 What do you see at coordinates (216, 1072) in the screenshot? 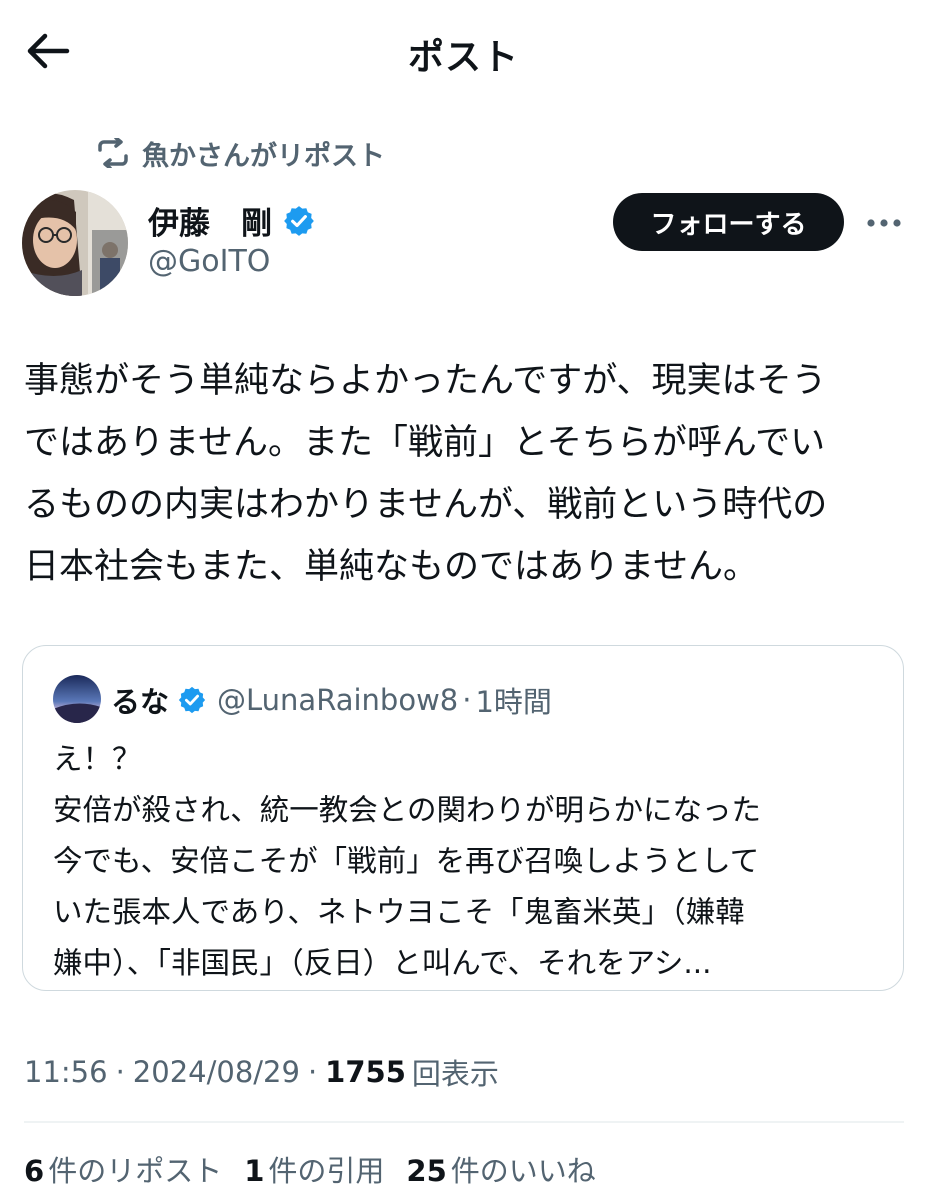
I see `post-date: 2024/08/29` at bounding box center [216, 1072].